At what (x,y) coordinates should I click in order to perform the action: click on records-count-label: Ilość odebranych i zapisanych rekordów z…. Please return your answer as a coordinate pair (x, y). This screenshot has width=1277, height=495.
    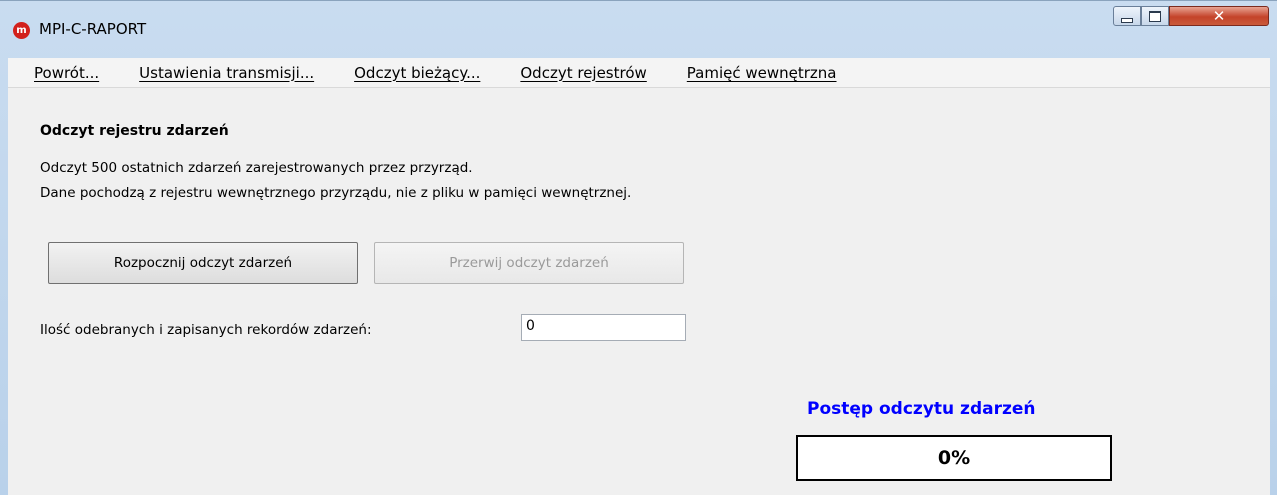
    Looking at the image, I should click on (206, 330).